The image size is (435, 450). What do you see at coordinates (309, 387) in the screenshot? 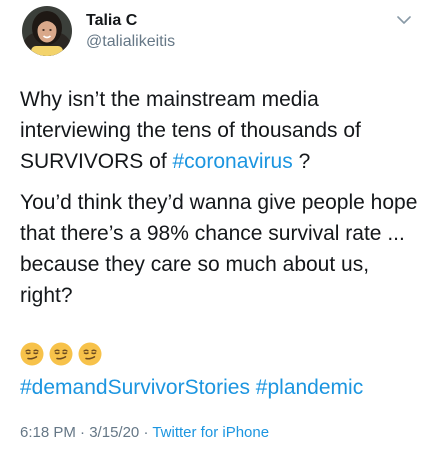
I see `hashtag-link: #plandemic` at bounding box center [309, 387].